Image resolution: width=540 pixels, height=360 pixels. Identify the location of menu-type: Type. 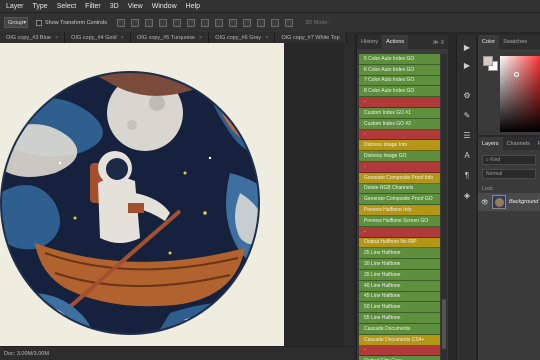
(40, 6).